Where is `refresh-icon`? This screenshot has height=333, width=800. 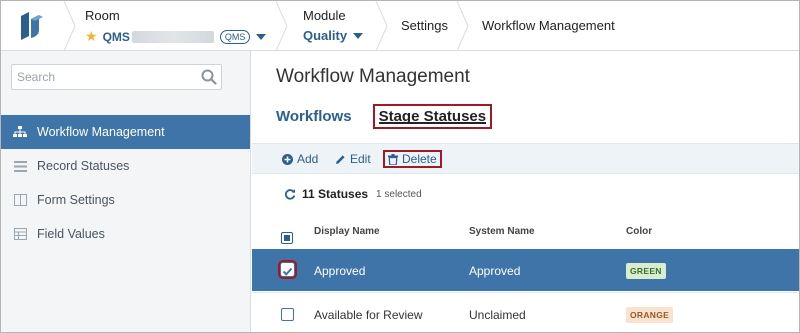
refresh-icon is located at coordinates (290, 194).